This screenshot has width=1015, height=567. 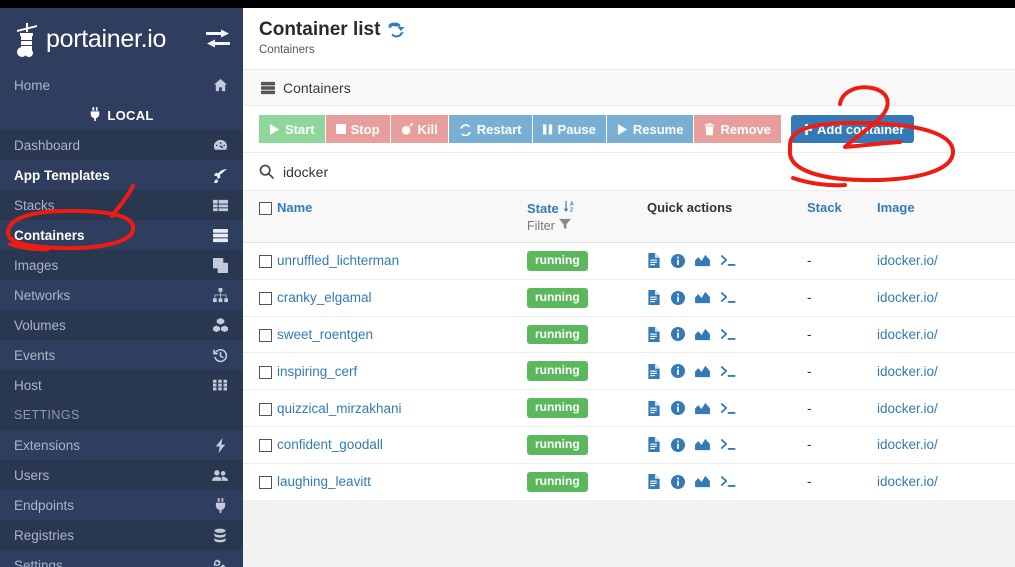 I want to click on sidebar-item-containers: Containers, so click(x=121, y=235).